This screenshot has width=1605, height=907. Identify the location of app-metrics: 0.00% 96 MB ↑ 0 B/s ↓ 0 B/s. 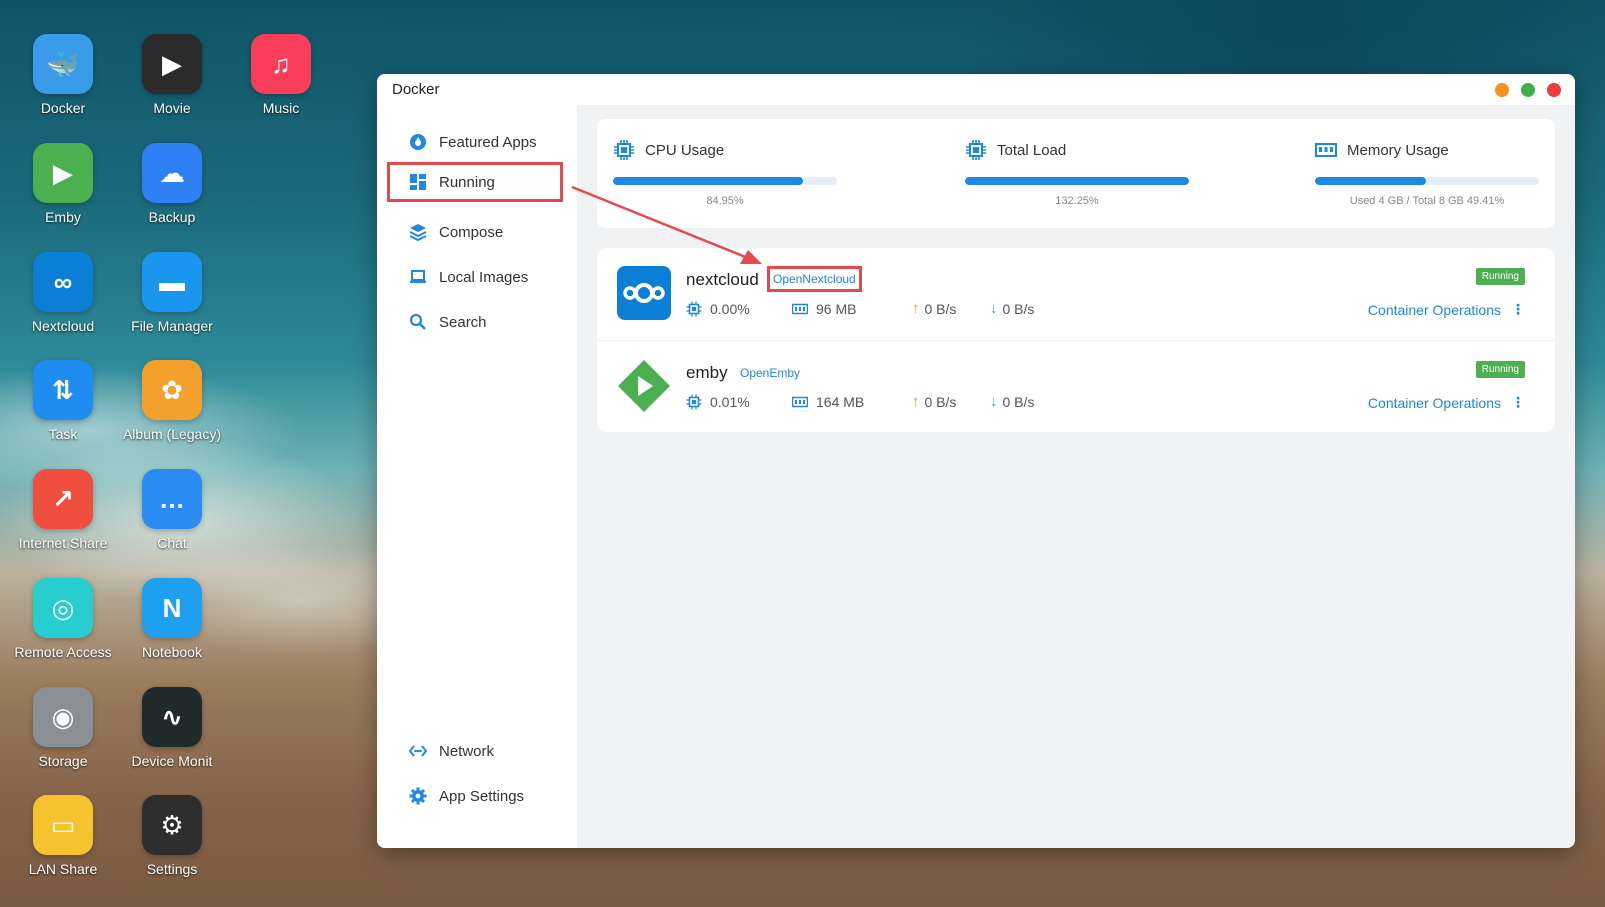
(878, 308).